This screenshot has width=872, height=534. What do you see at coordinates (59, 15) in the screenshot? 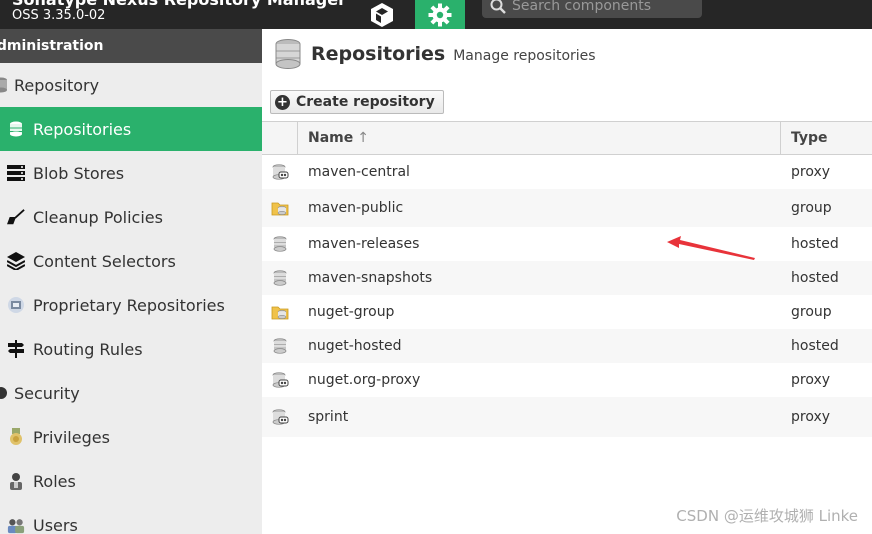
I see `app-version: OSS 3.35.0-02` at bounding box center [59, 15].